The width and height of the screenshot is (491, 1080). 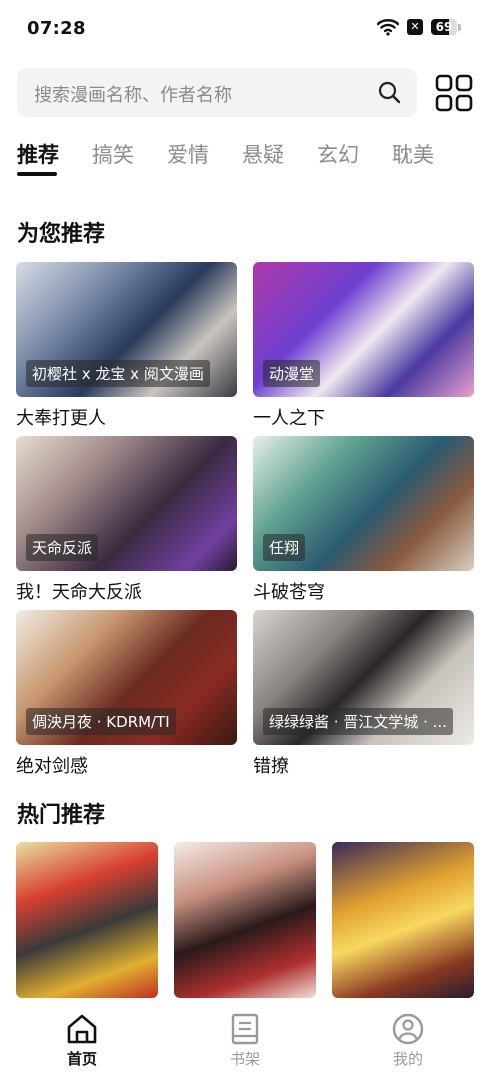 I want to click on tab-label: 悬疑, so click(x=263, y=155).